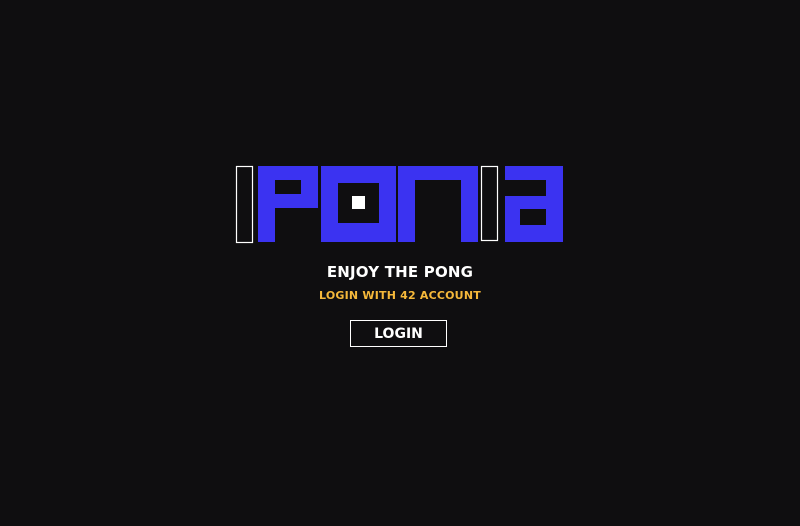 The height and width of the screenshot is (526, 800). What do you see at coordinates (534, 204) in the screenshot?
I see `logo-letter-g` at bounding box center [534, 204].